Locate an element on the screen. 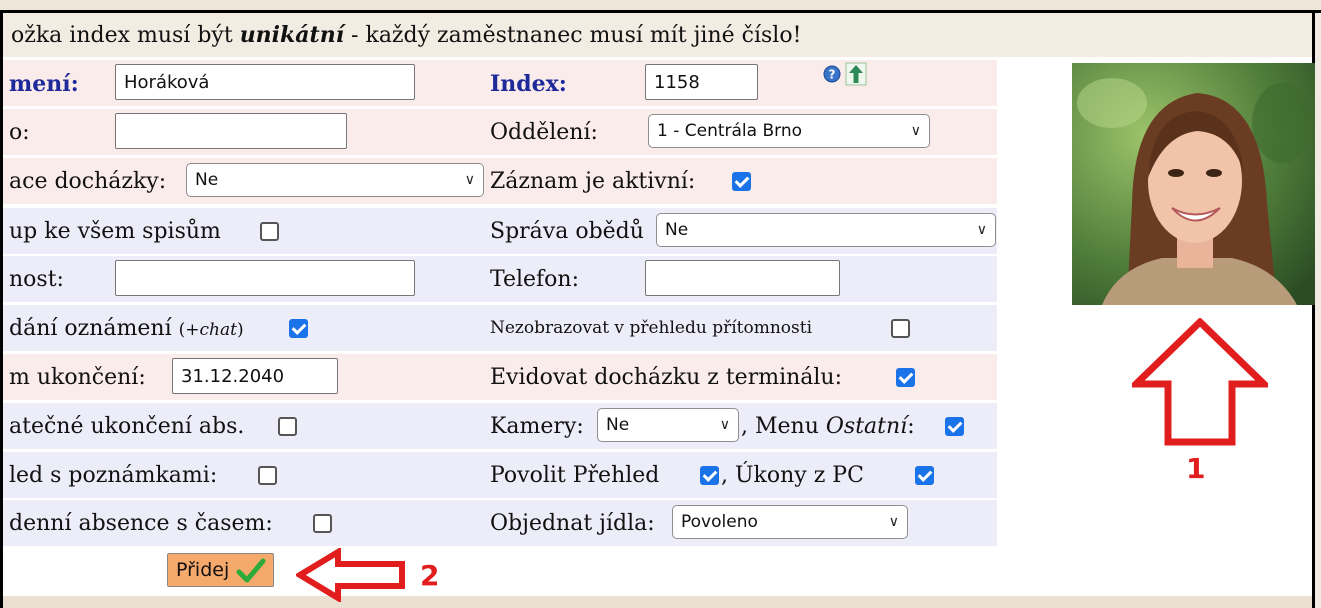  announce-checkbox is located at coordinates (298, 328).